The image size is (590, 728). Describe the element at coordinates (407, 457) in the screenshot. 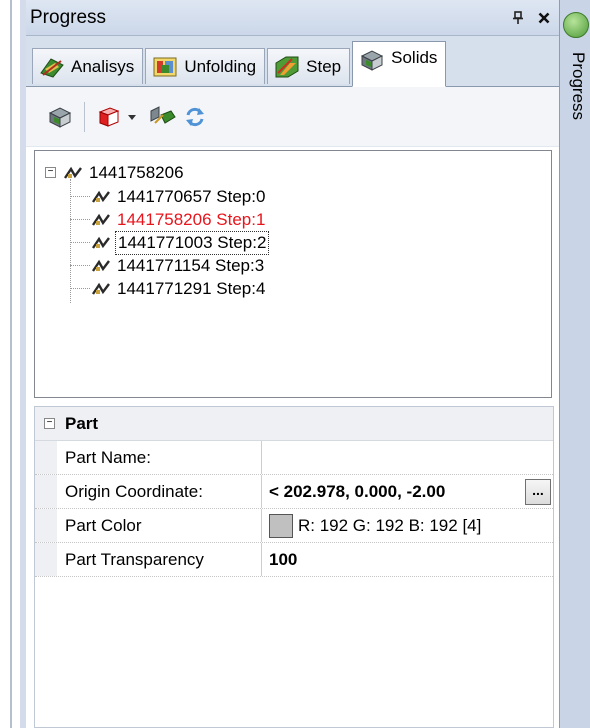

I see `part-name-value` at that location.